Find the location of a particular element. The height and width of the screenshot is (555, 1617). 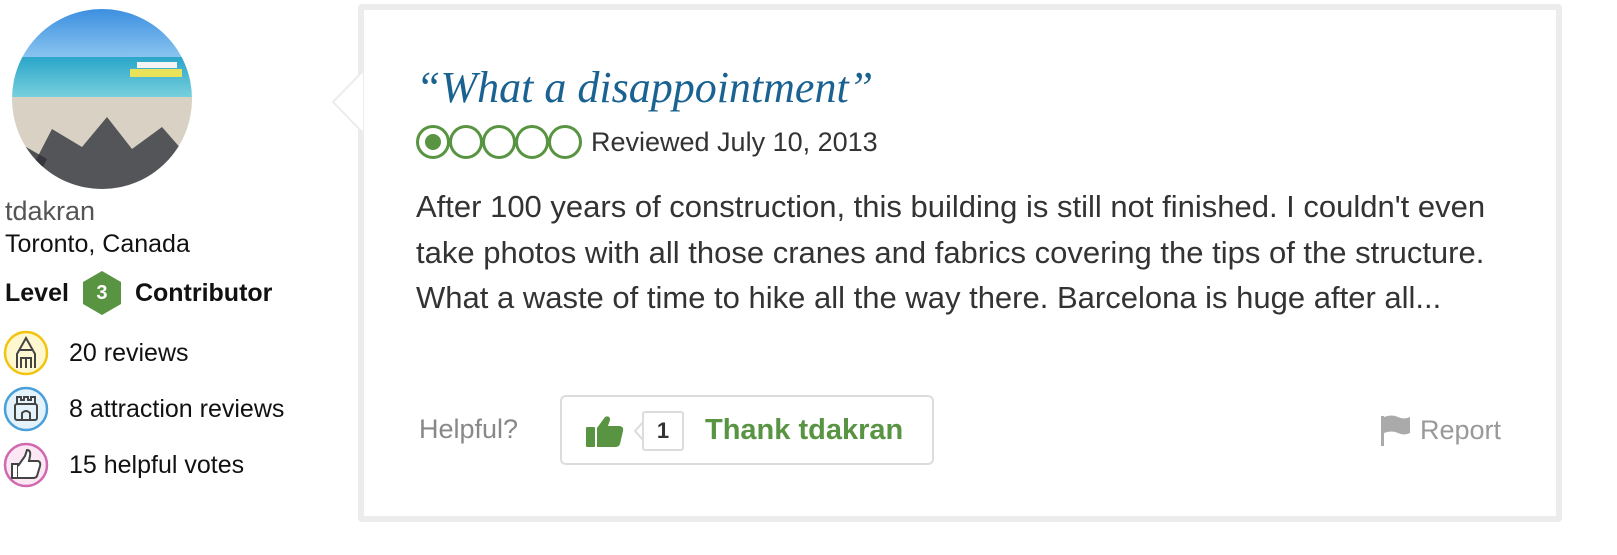

avatar is located at coordinates (102, 99).